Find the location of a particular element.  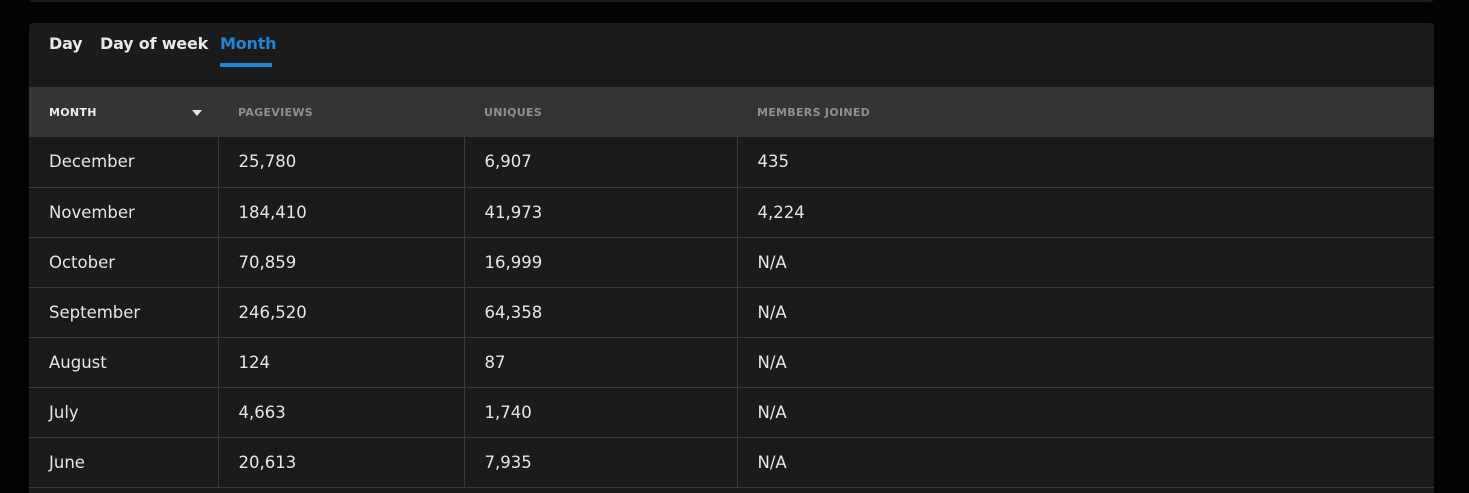

table-row: October 70,859 16,999 N/A is located at coordinates (731, 262).